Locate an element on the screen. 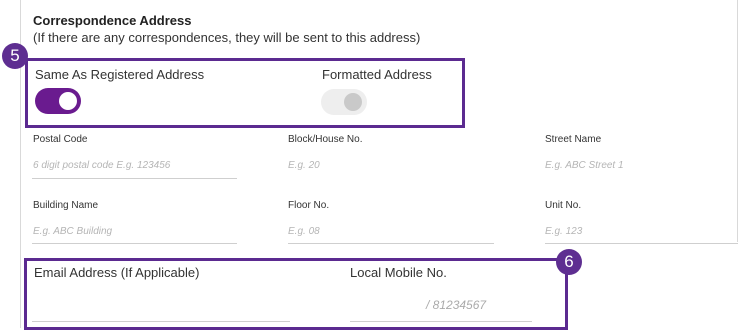 The height and width of the screenshot is (330, 748). panel-right-border is located at coordinates (737, 121).